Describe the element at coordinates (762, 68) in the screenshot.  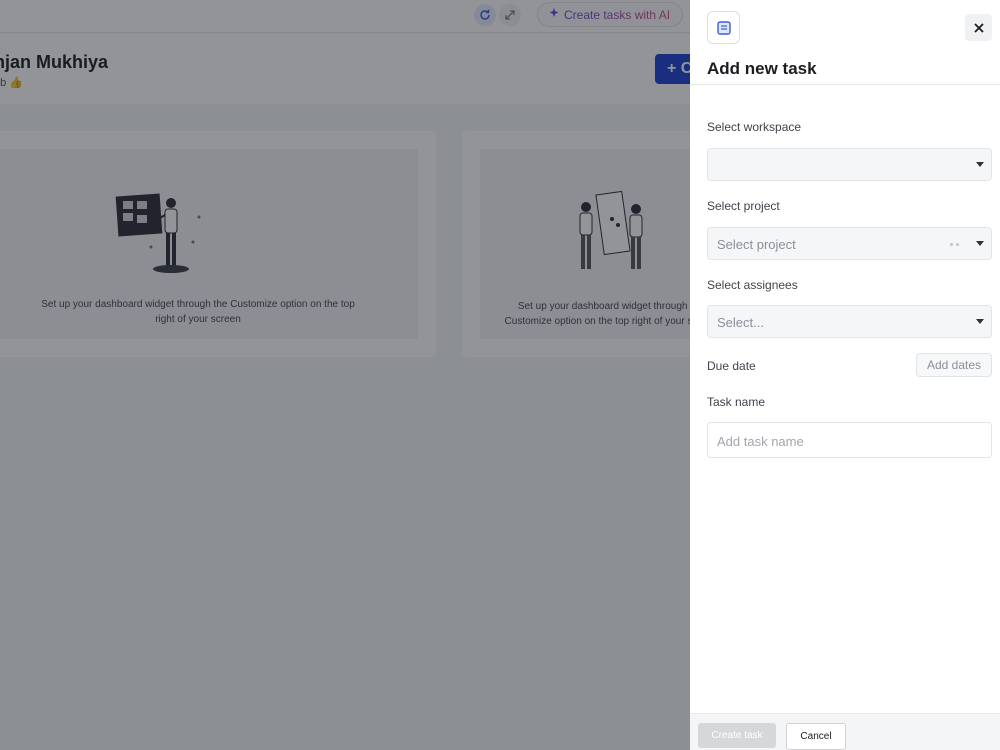
I see `drawer-title: Add new task` at that location.